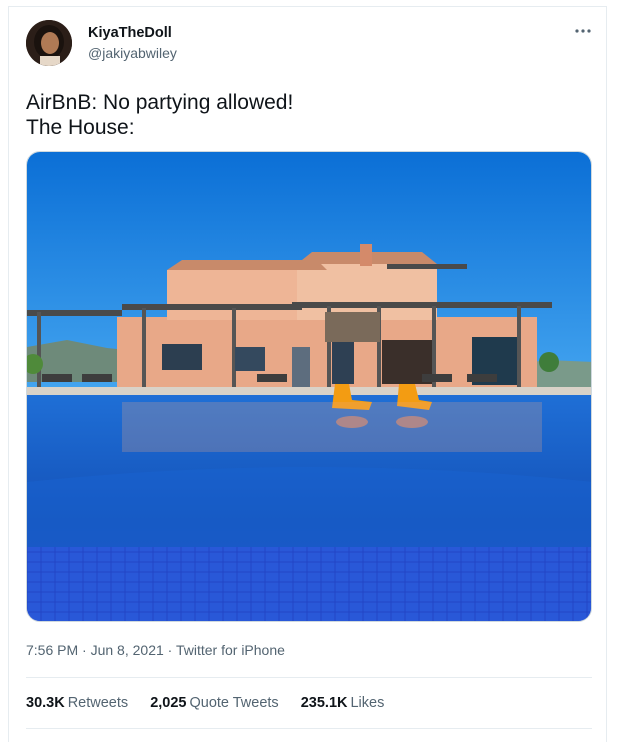 The width and height of the screenshot is (619, 742). Describe the element at coordinates (132, 53) in the screenshot. I see `user-handle: @jakiyabwiley` at that location.